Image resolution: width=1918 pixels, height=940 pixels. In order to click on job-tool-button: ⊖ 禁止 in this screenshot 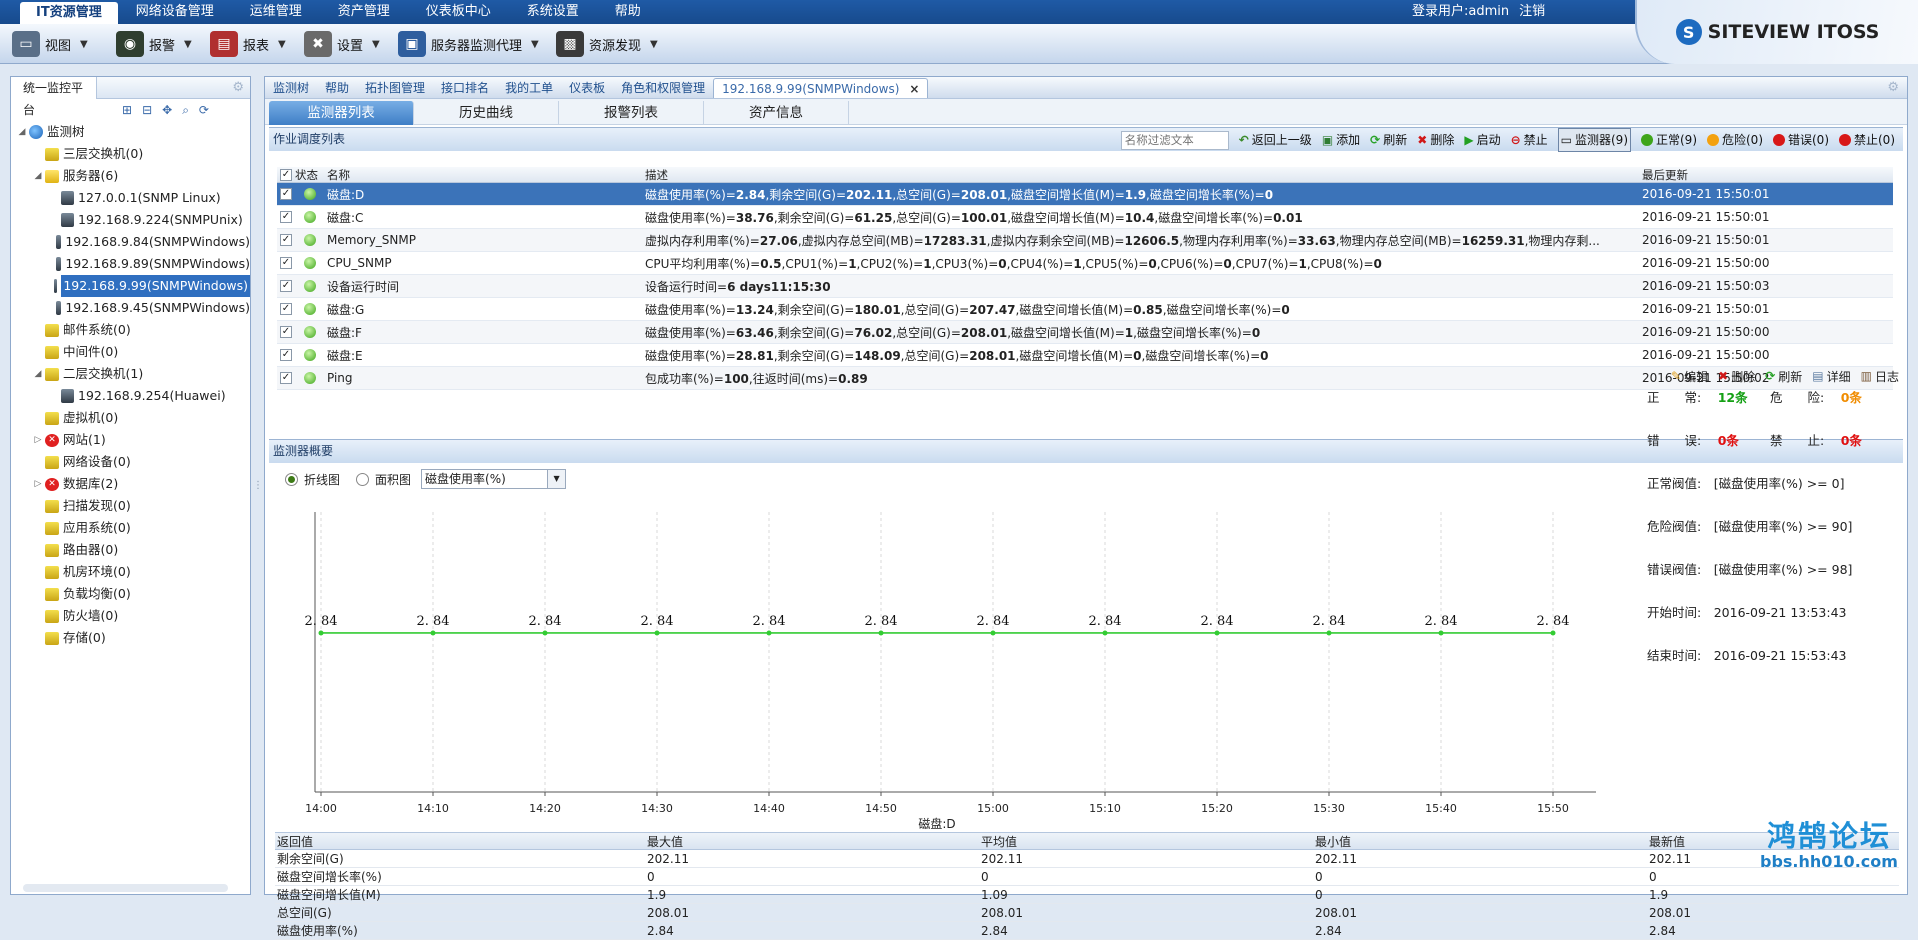, I will do `click(1529, 140)`.